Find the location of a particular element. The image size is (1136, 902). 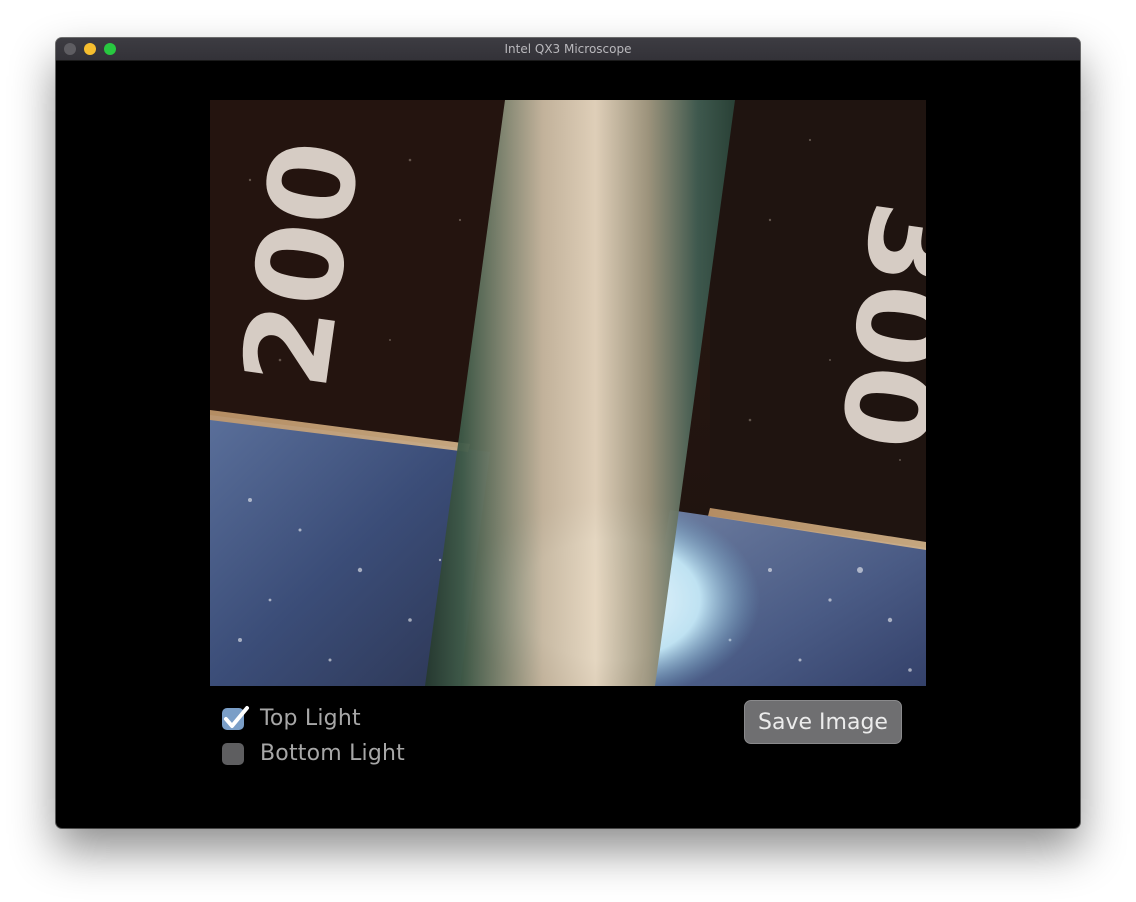

window-title: Intel QX3 Microscope is located at coordinates (568, 49).